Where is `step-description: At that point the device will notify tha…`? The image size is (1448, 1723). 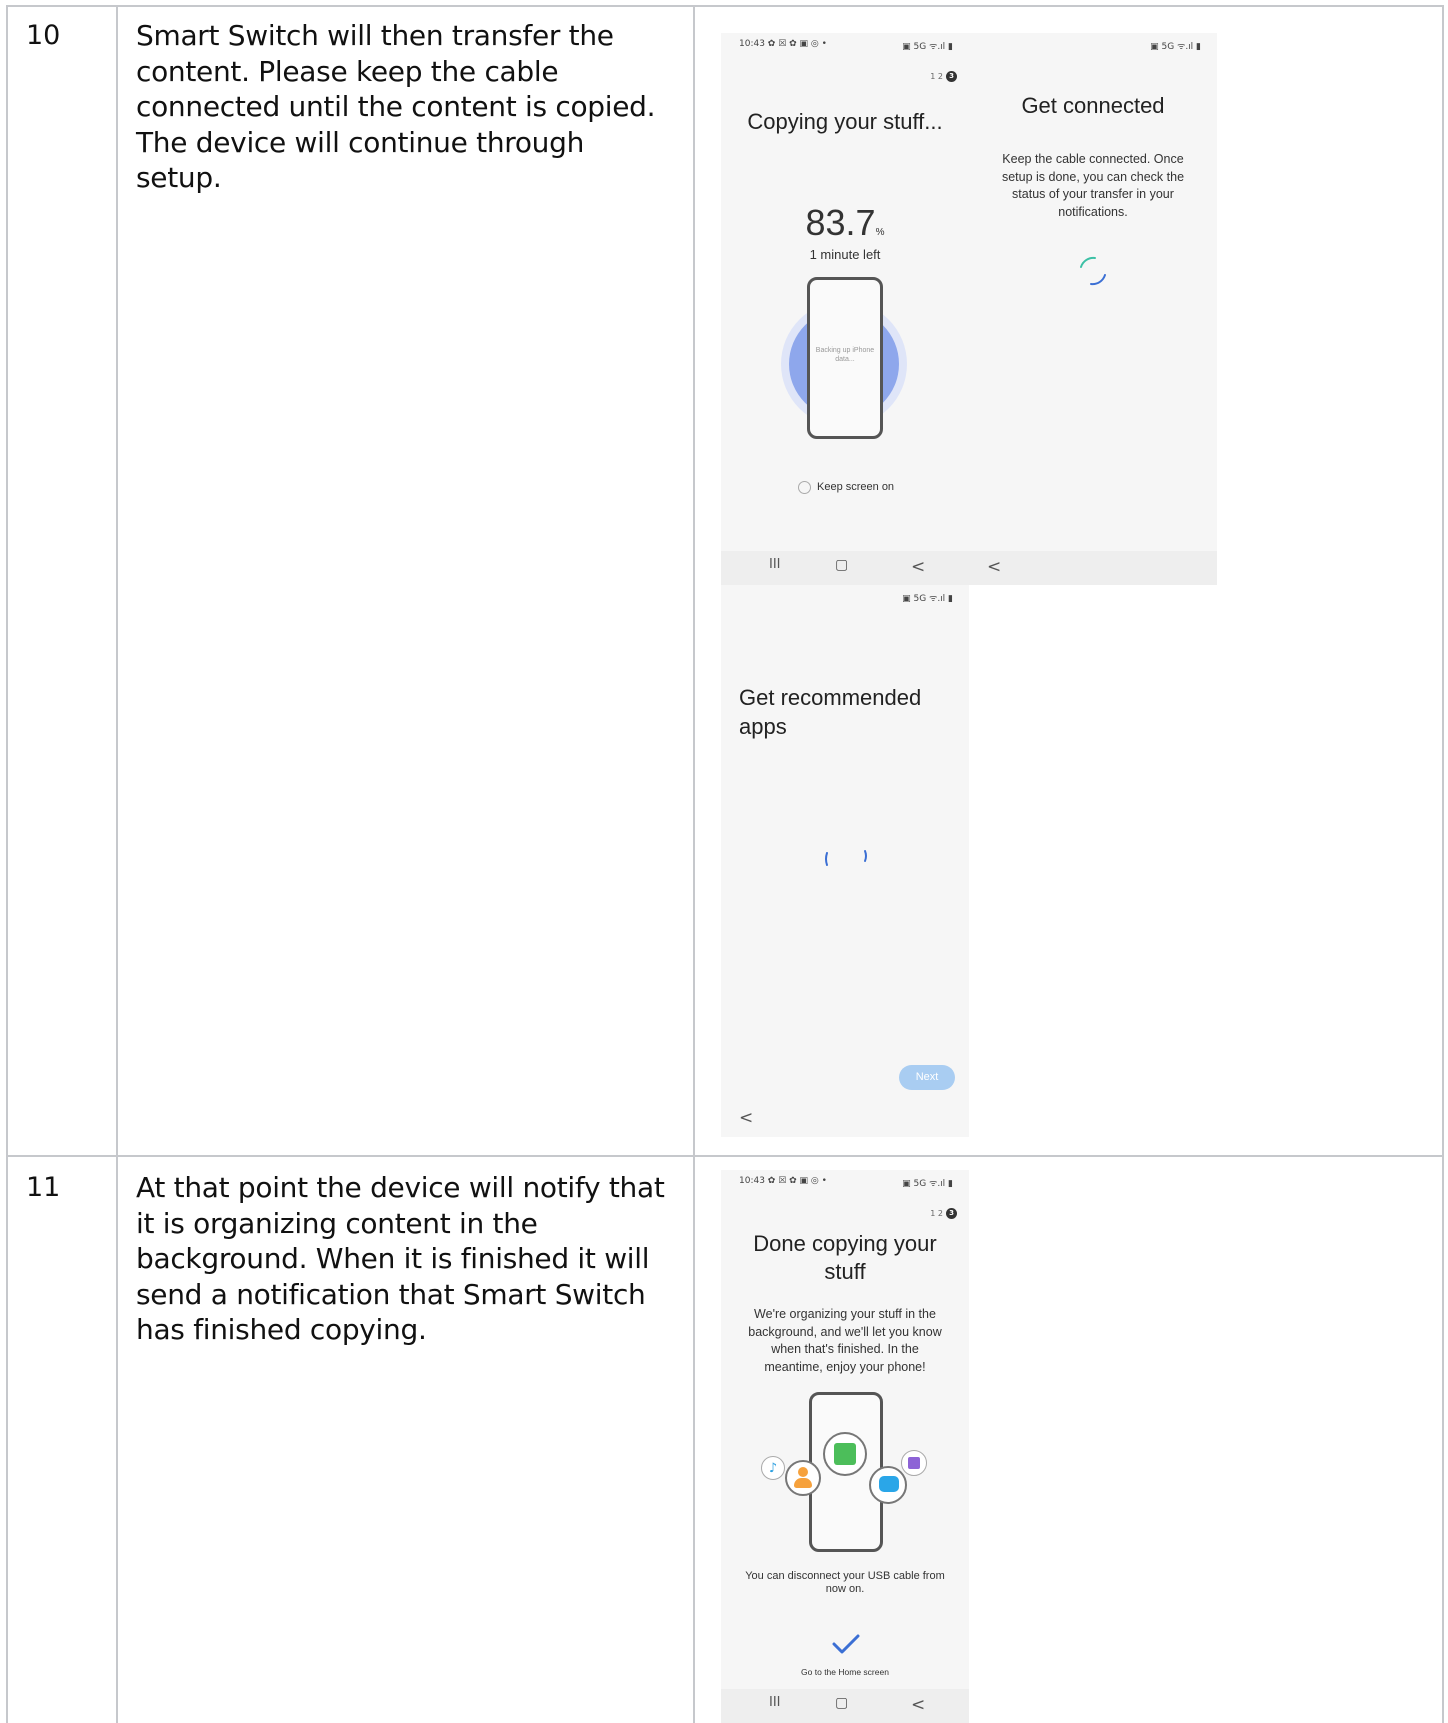
step-description: At that point the device will notify tha… is located at coordinates (400, 1258).